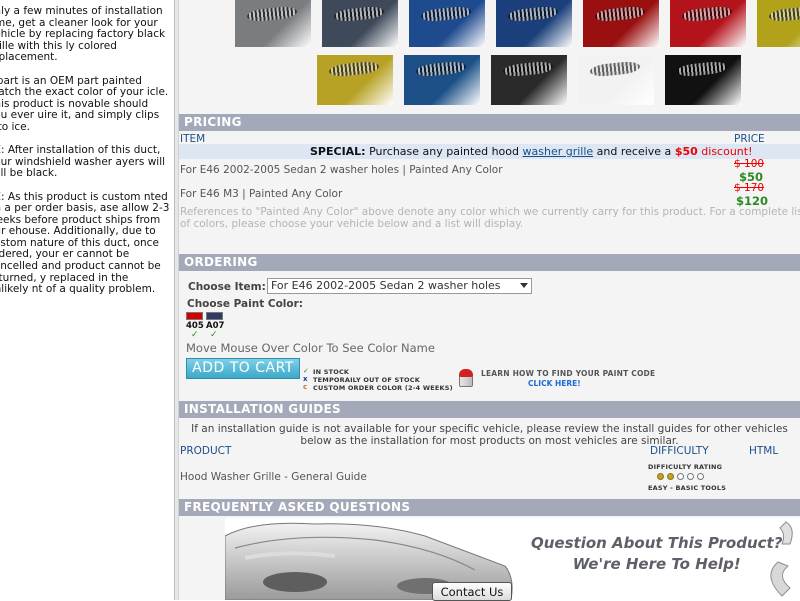  I want to click on installation-header: INSTALLATION GUIDES, so click(489, 409).